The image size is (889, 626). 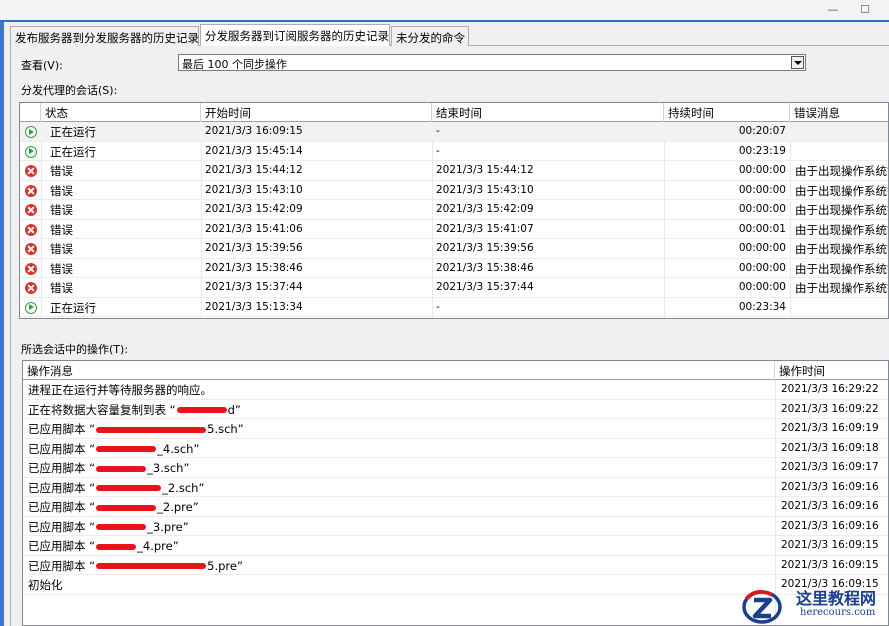 What do you see at coordinates (104, 36) in the screenshot?
I see `tab-publisher-to-distributor: 发布服务器到分发服务器的历史记录` at bounding box center [104, 36].